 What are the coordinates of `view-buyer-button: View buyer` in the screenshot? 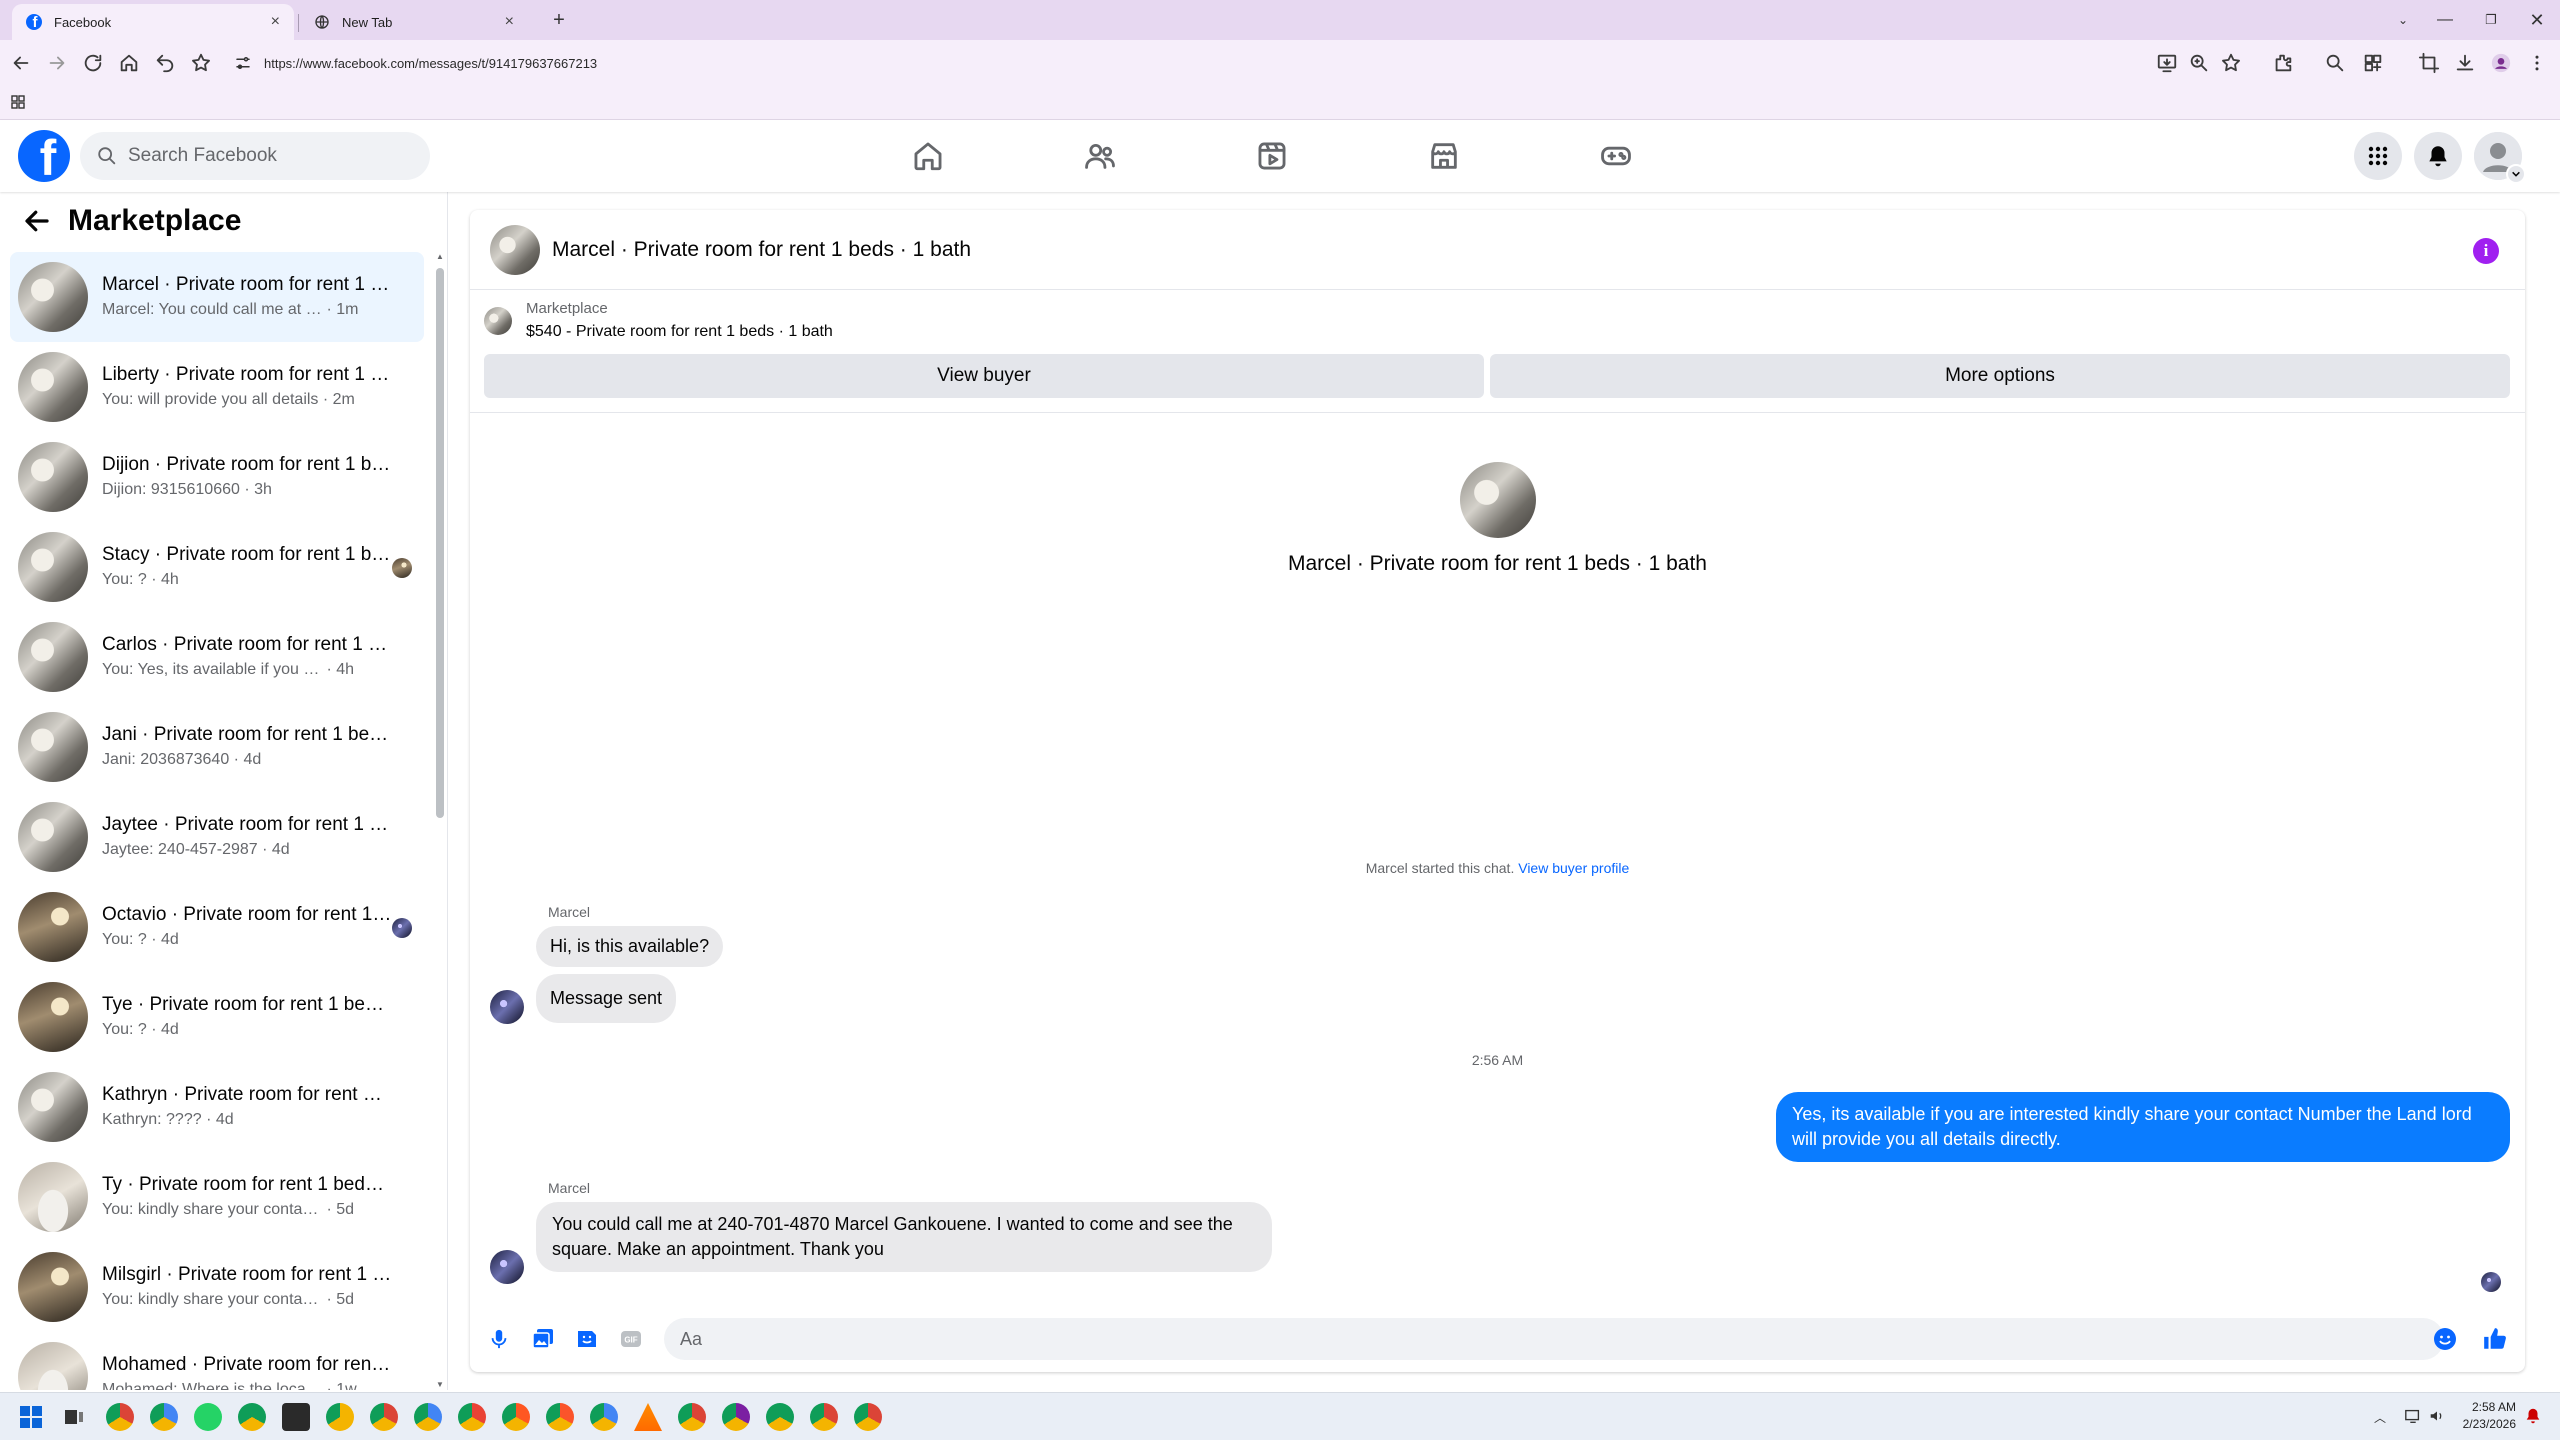 It's located at (984, 376).